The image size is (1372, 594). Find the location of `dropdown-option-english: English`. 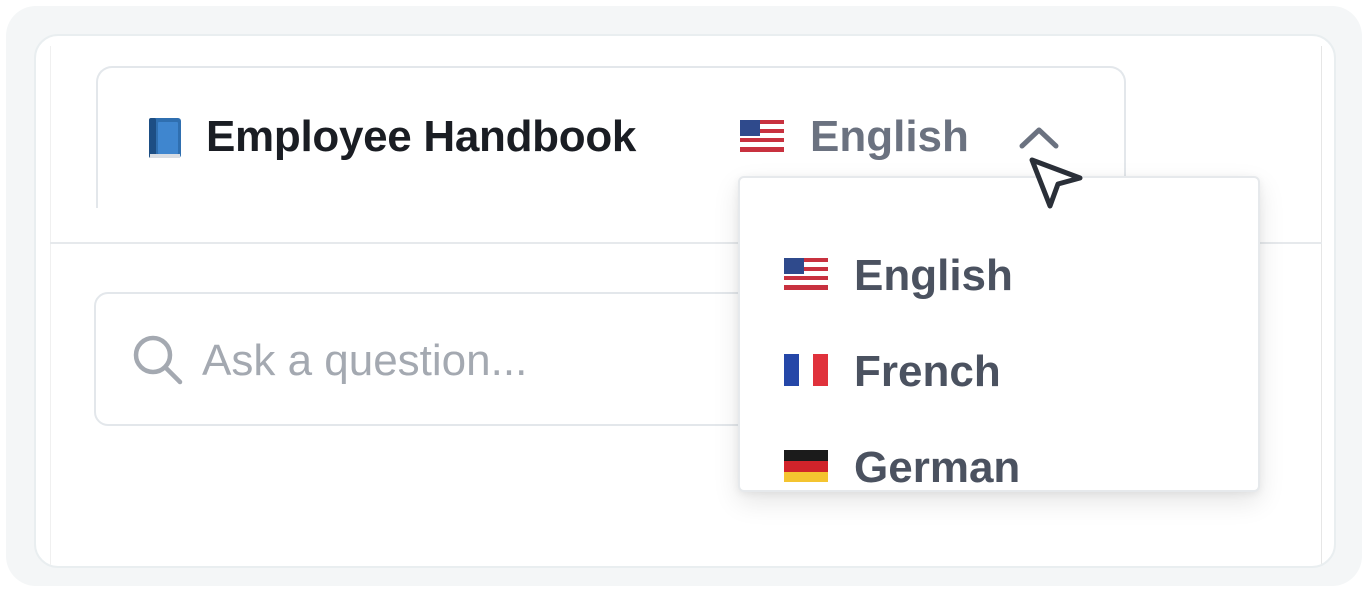

dropdown-option-english: English is located at coordinates (999, 276).